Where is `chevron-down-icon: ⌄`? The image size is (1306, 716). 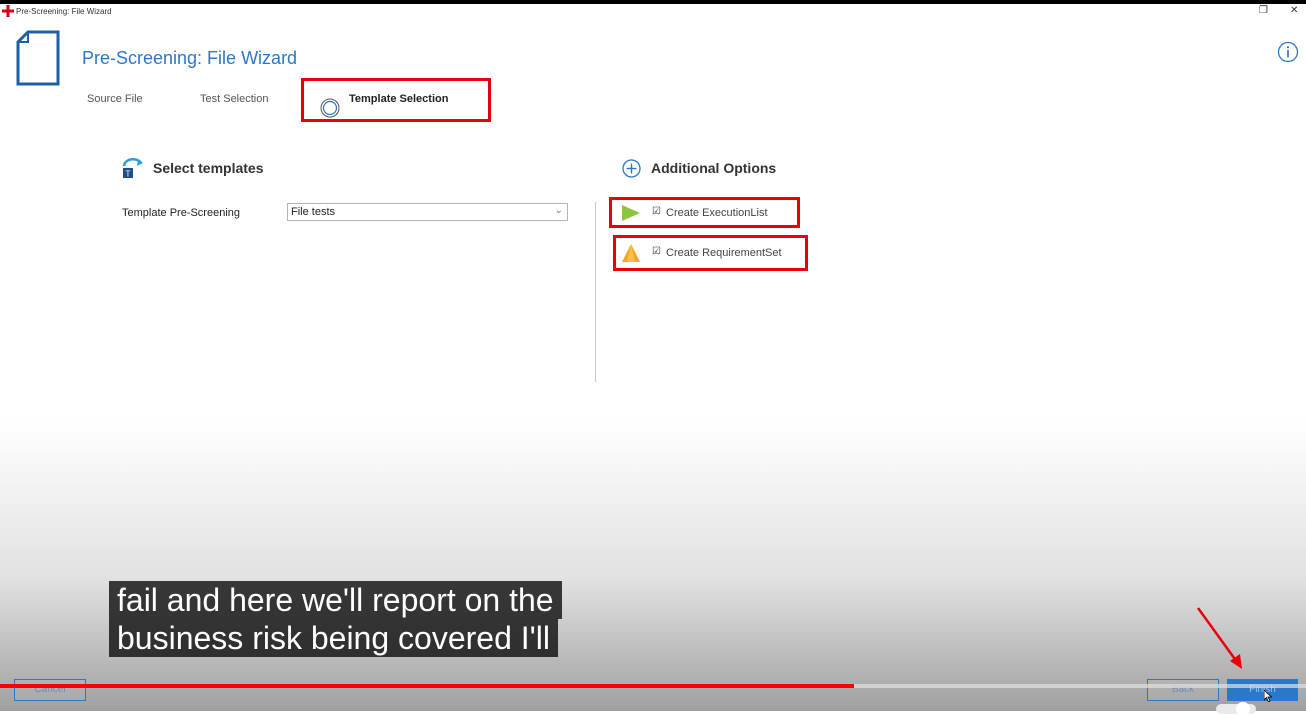
chevron-down-icon: ⌄ is located at coordinates (558, 210).